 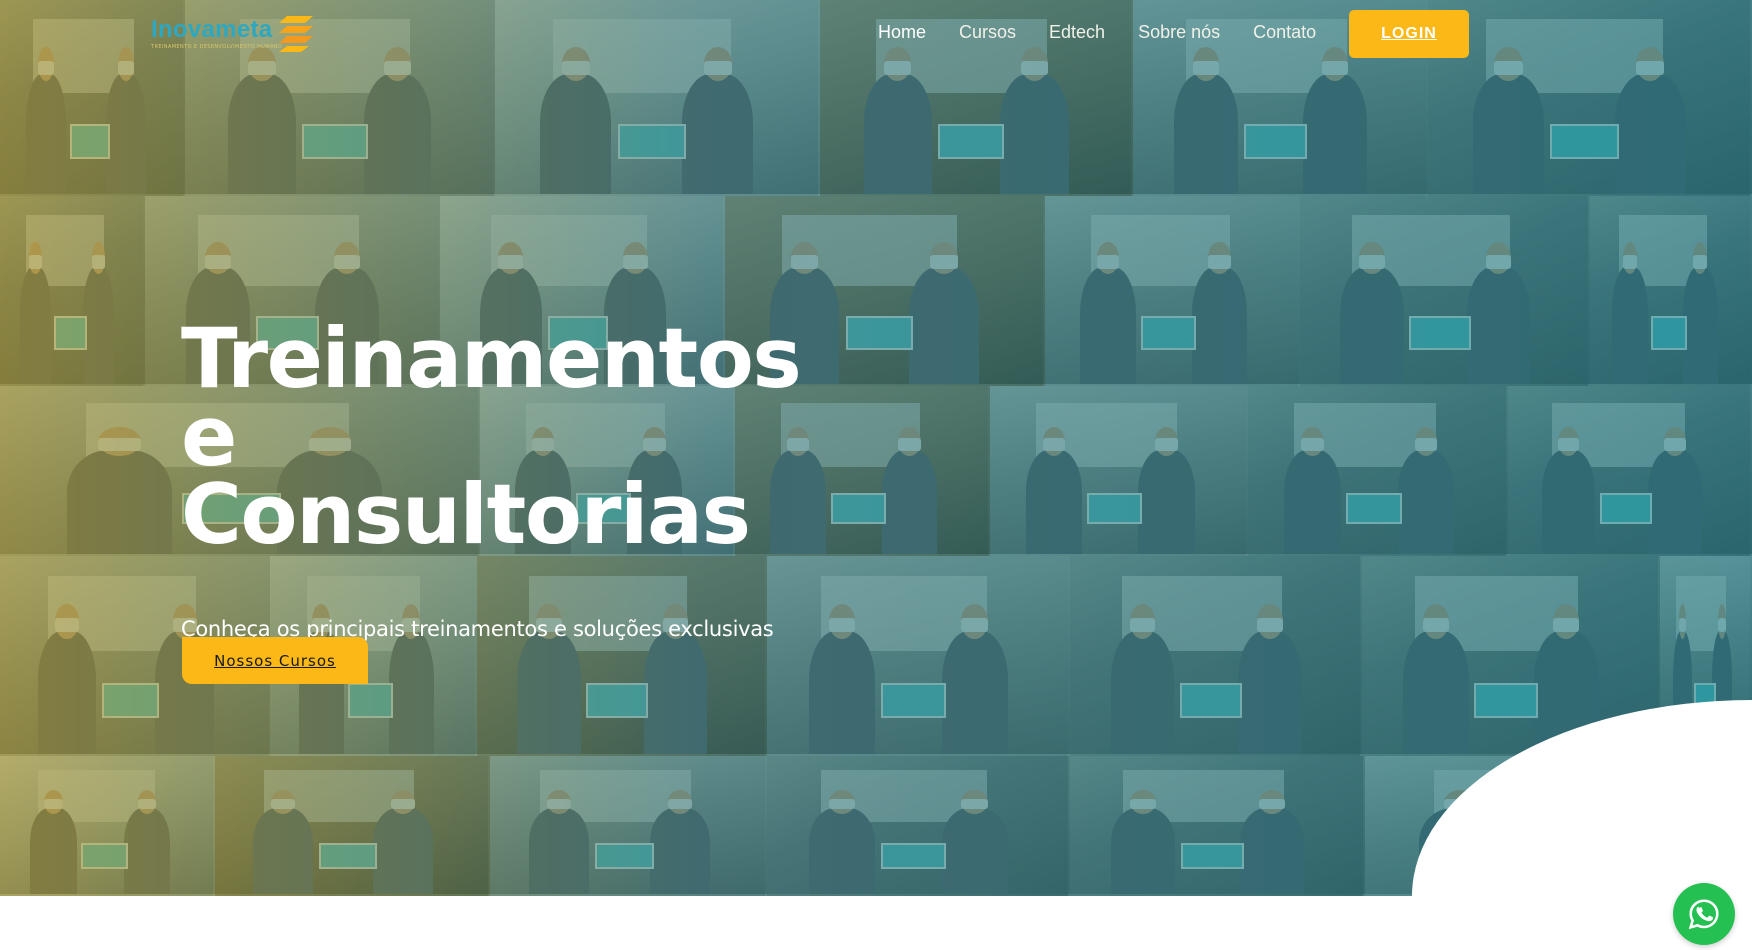 I want to click on login-button: LOGIN, so click(x=1409, y=34).